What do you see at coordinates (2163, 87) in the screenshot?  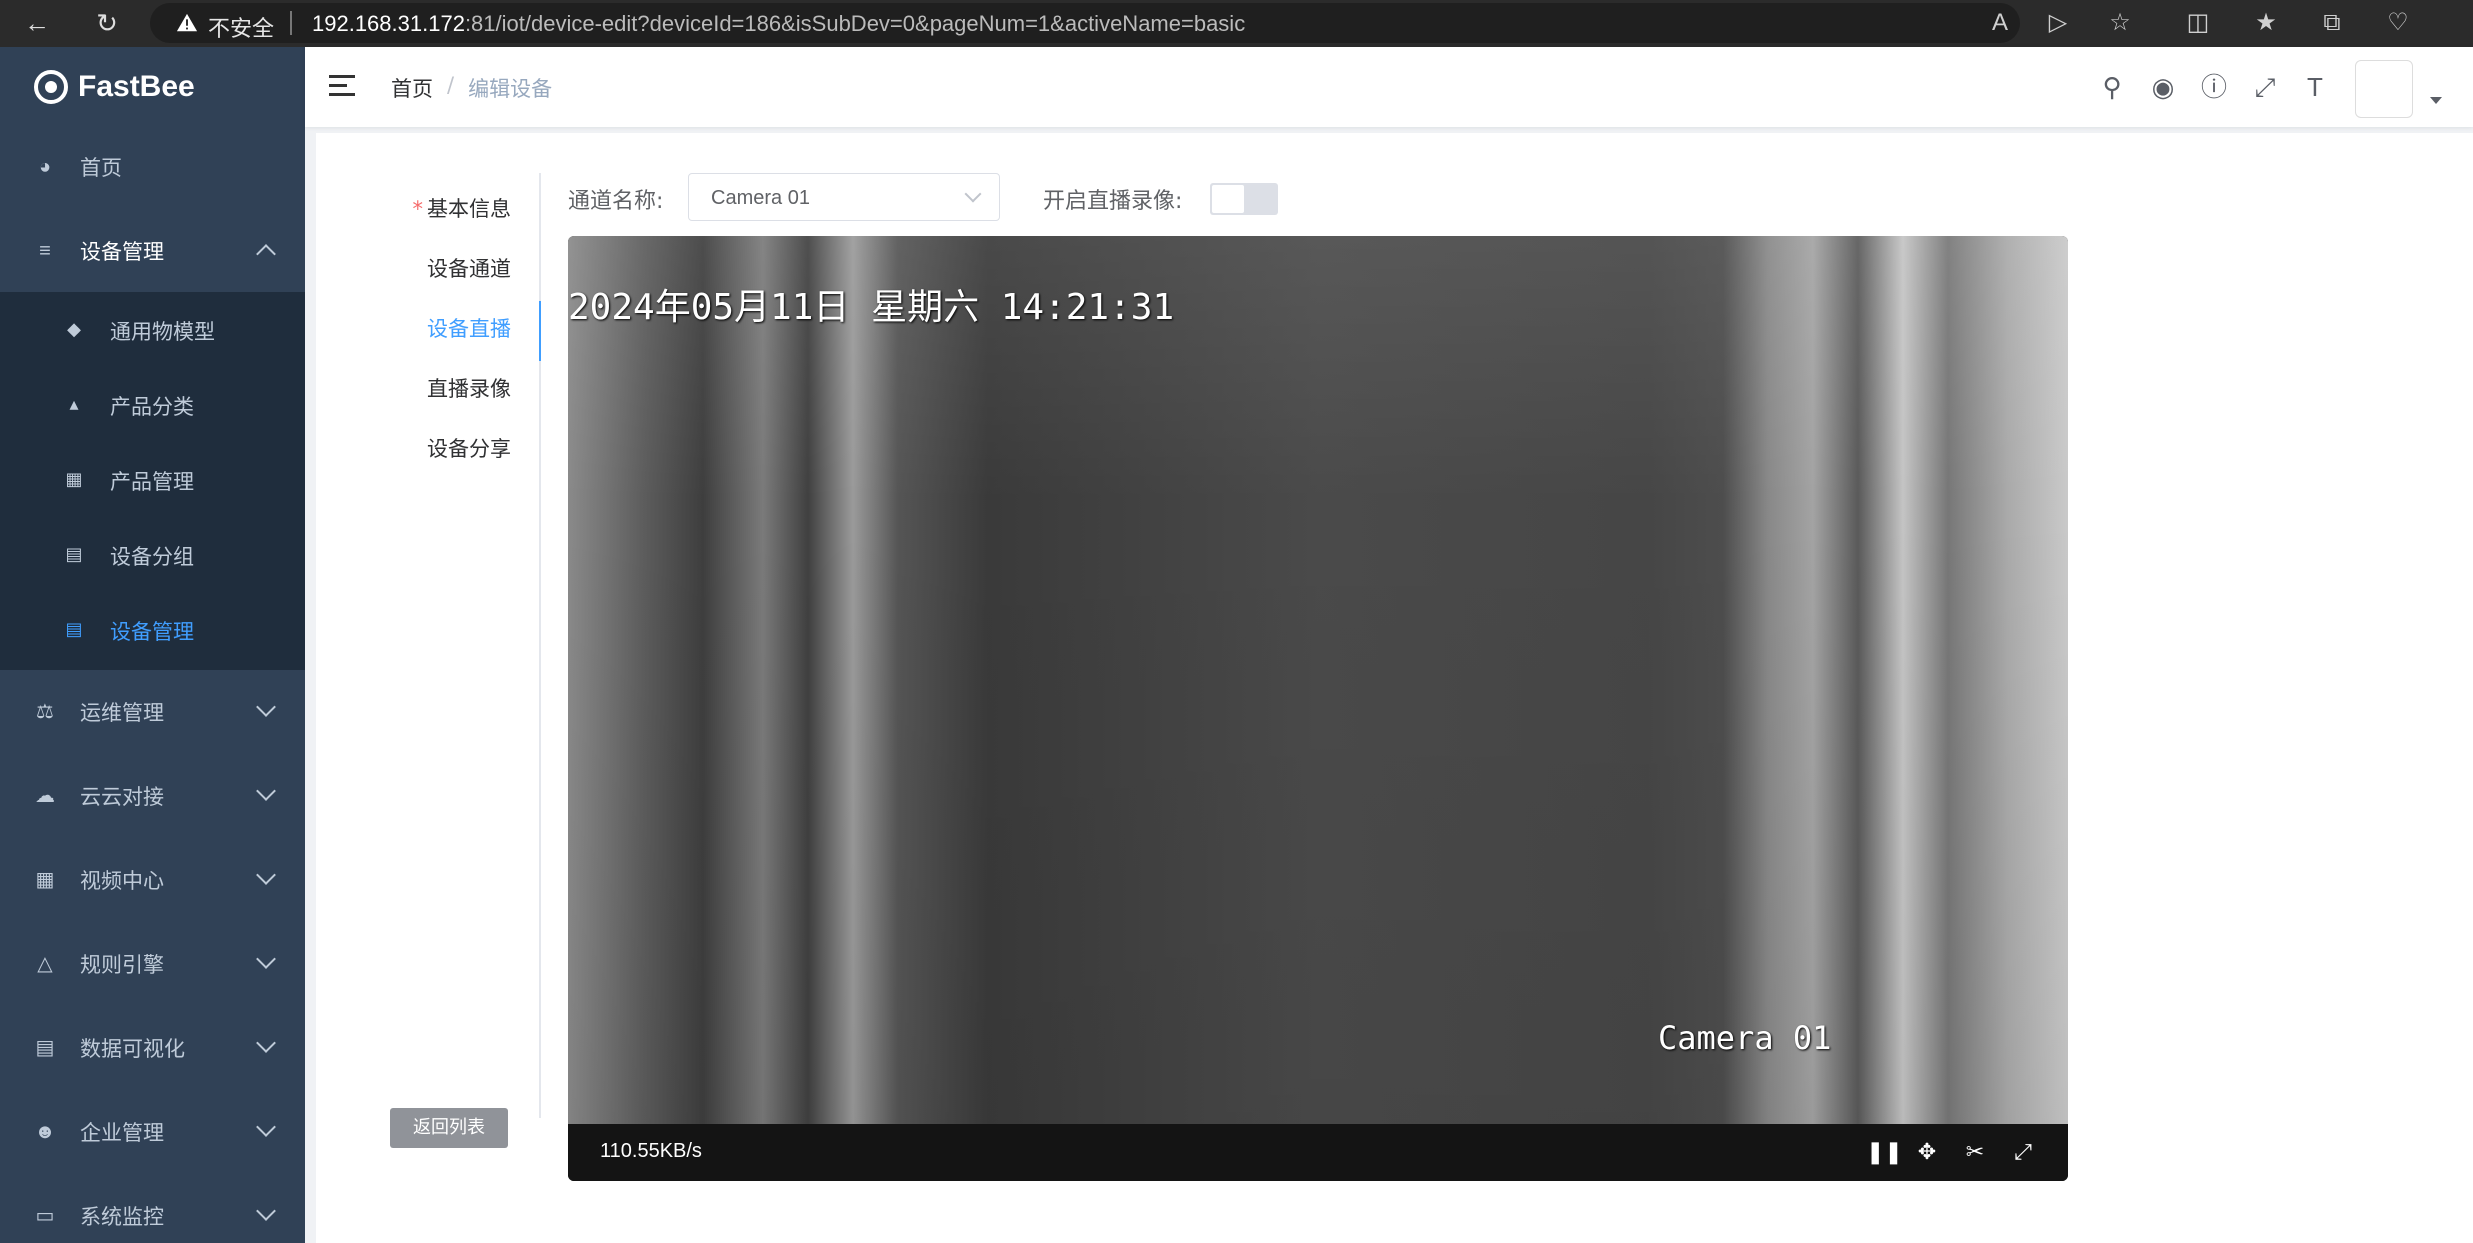 I see `github-icon: ◉` at bounding box center [2163, 87].